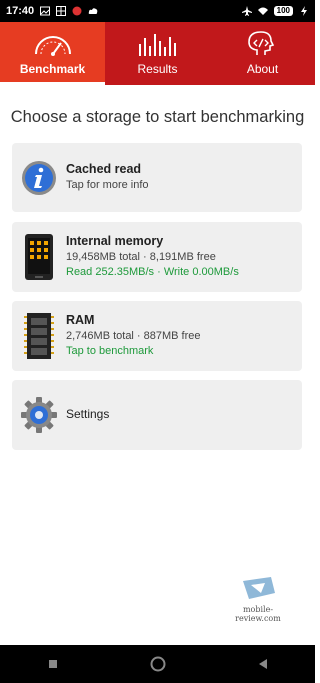 The height and width of the screenshot is (683, 320). I want to click on app-notification-icon, so click(77, 11).